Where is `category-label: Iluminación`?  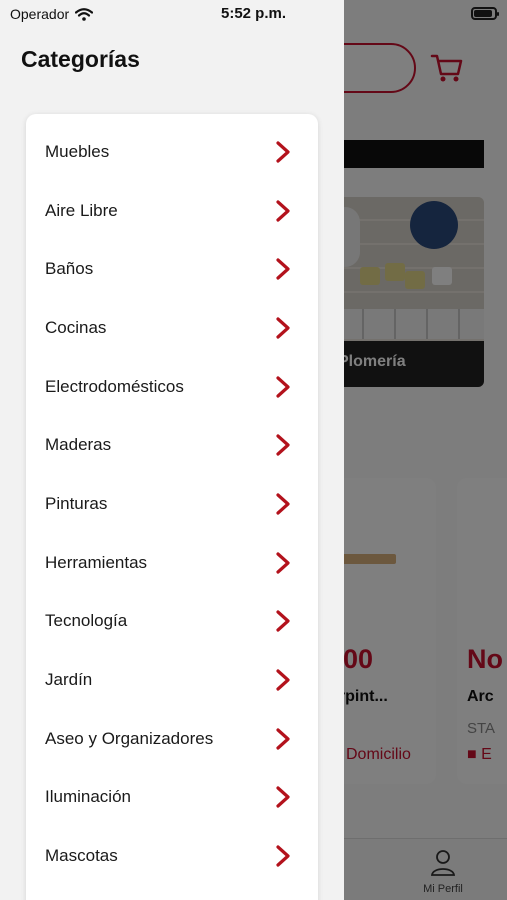
category-label: Iluminación is located at coordinates (88, 797).